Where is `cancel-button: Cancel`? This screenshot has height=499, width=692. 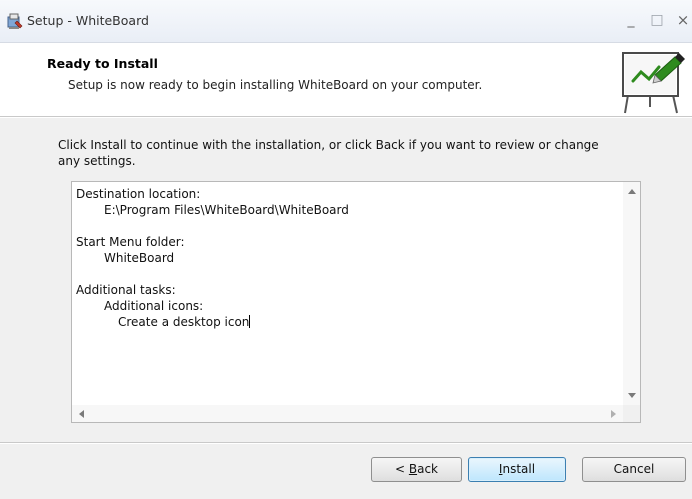
cancel-button: Cancel is located at coordinates (634, 469).